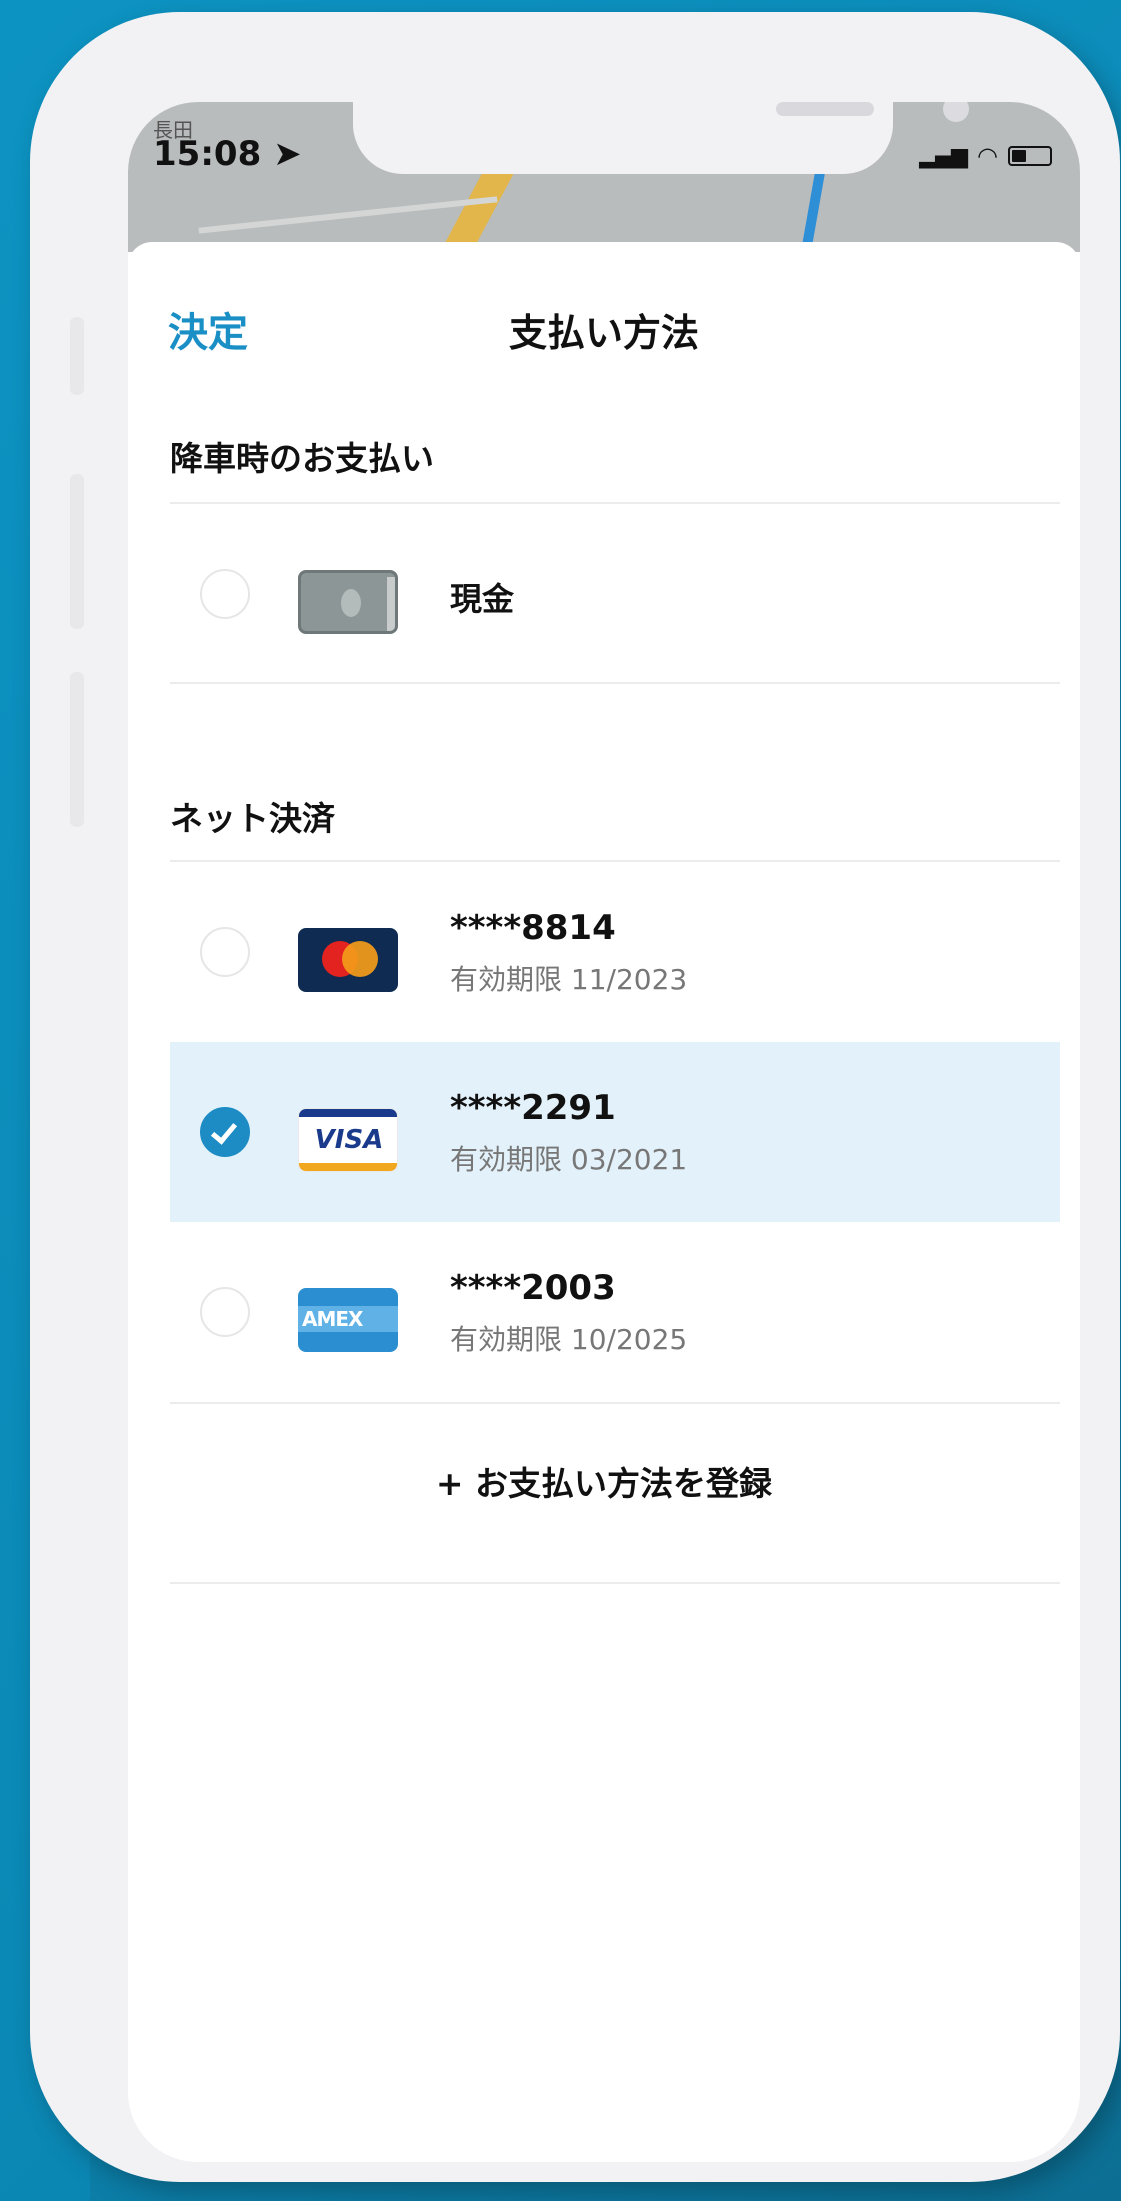 The width and height of the screenshot is (1121, 2201). What do you see at coordinates (482, 599) in the screenshot?
I see `payment-option-label: 現金` at bounding box center [482, 599].